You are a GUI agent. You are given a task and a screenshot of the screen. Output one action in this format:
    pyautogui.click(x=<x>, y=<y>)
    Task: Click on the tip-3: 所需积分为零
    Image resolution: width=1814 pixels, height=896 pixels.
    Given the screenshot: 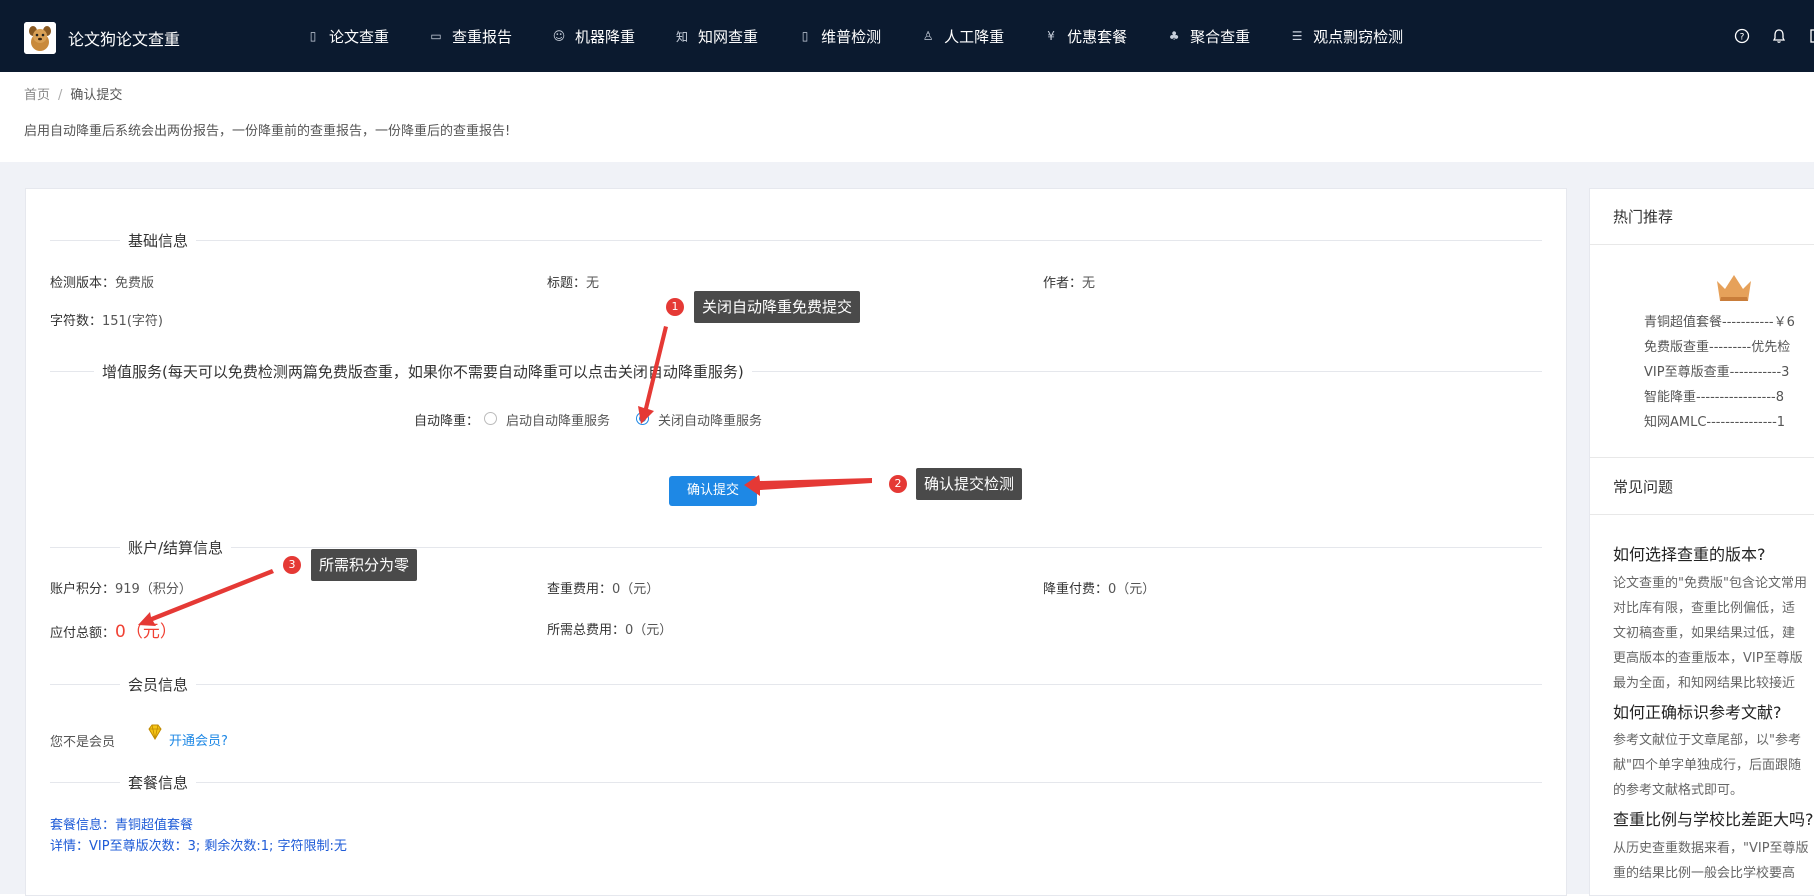 What is the action you would take?
    pyautogui.click(x=364, y=565)
    